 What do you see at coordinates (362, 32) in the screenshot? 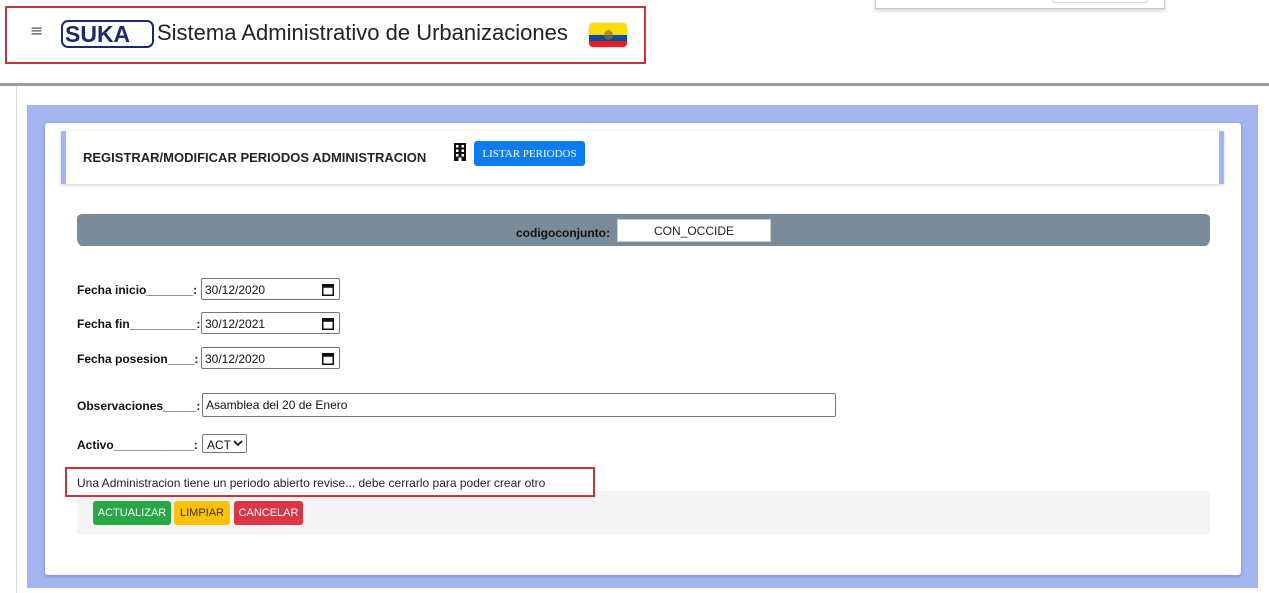
I see `app-title: Sistema Administrativo de Urbanizaciones` at bounding box center [362, 32].